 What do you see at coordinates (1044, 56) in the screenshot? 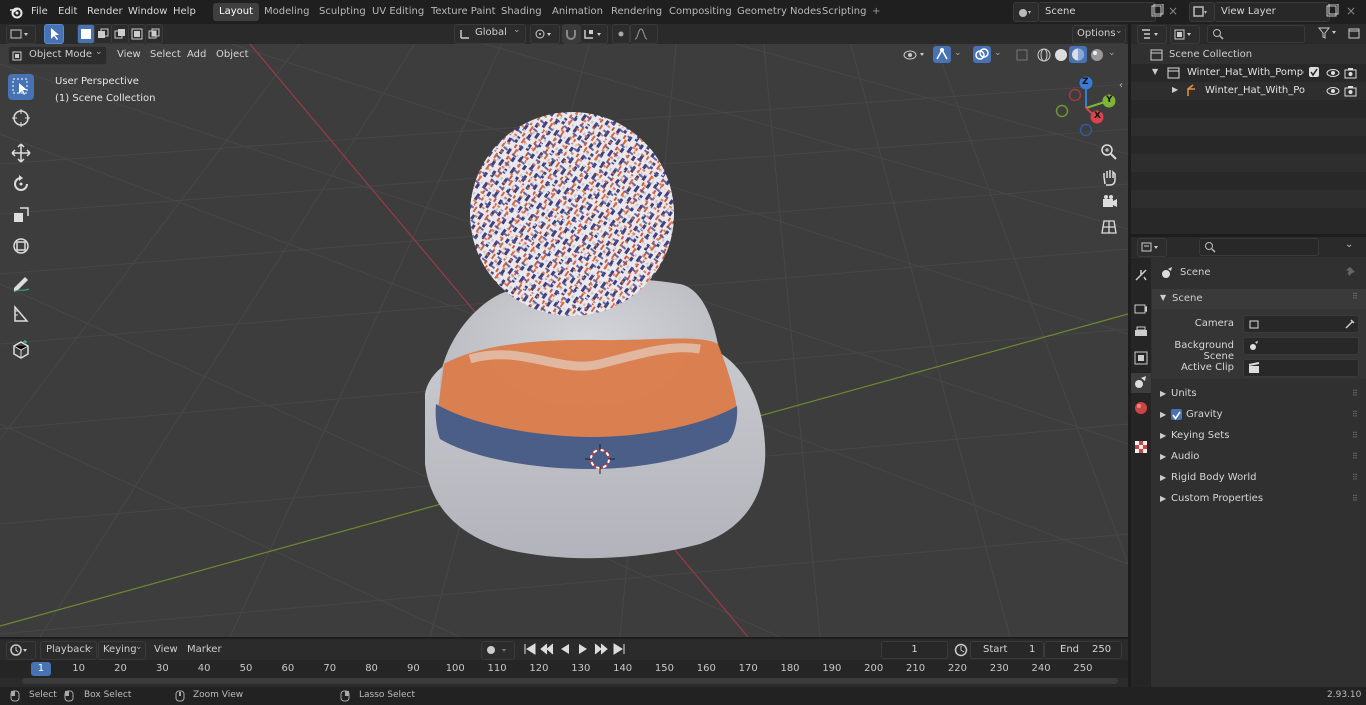
I see `wireframe-shading-icon` at bounding box center [1044, 56].